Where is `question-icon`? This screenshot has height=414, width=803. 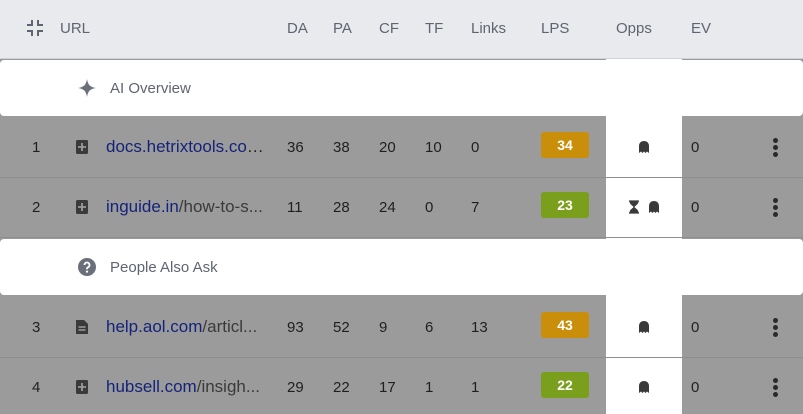 question-icon is located at coordinates (87, 267).